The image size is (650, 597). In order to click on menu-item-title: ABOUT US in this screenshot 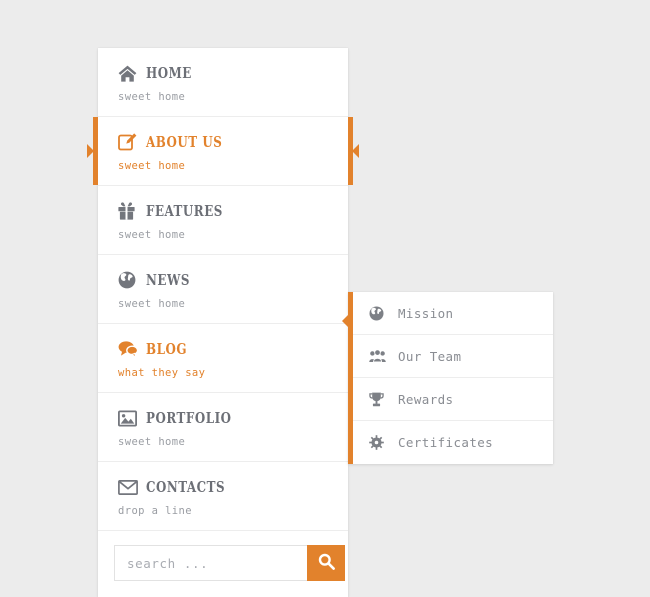, I will do `click(184, 142)`.